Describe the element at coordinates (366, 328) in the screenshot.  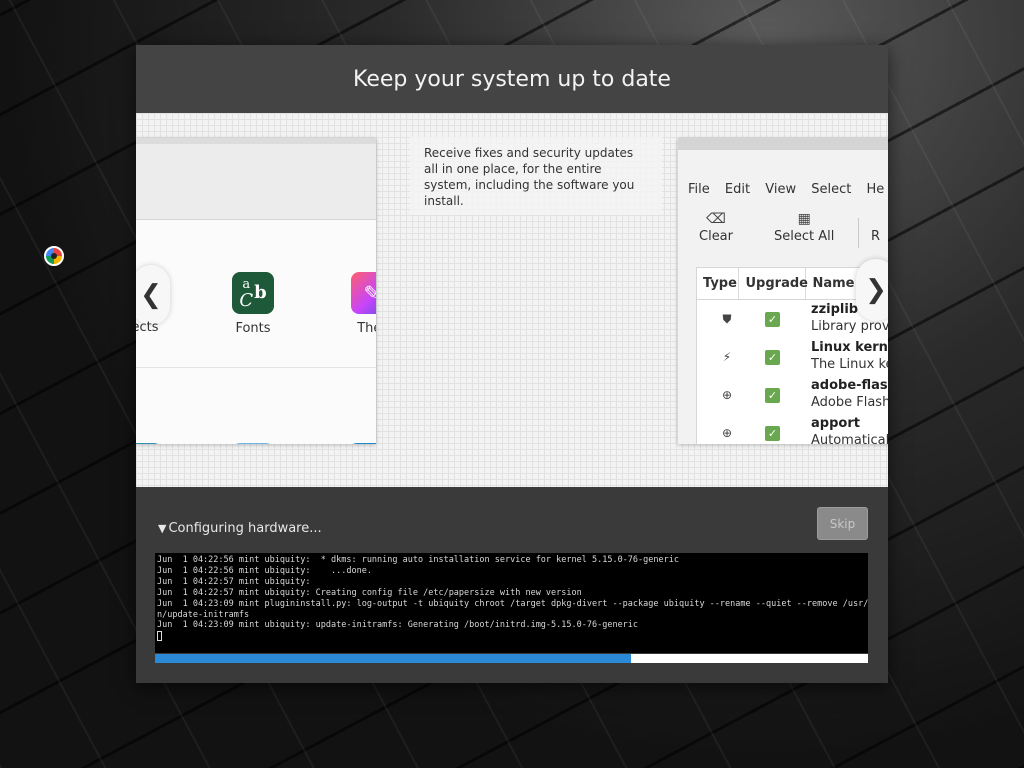
I see `tile-label: Ther` at that location.